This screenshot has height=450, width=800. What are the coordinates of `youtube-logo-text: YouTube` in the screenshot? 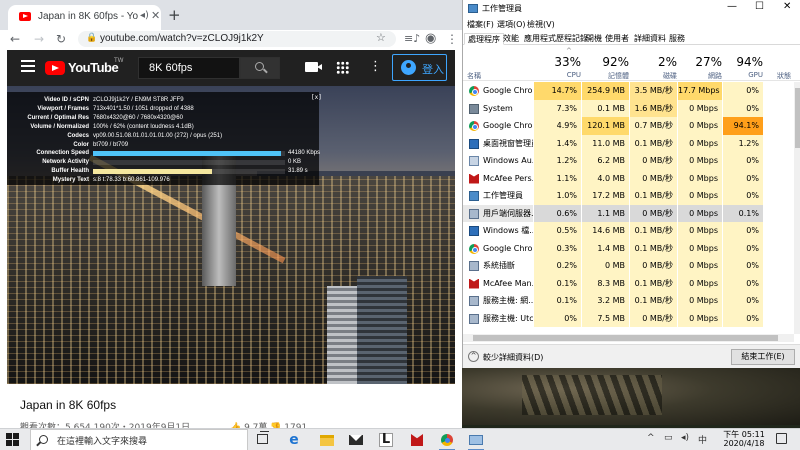 It's located at (93, 67).